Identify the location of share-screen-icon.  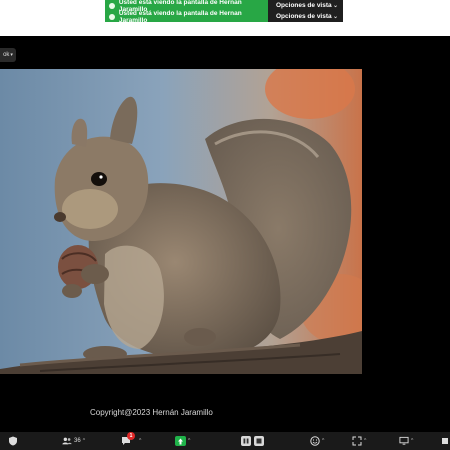
(180, 441).